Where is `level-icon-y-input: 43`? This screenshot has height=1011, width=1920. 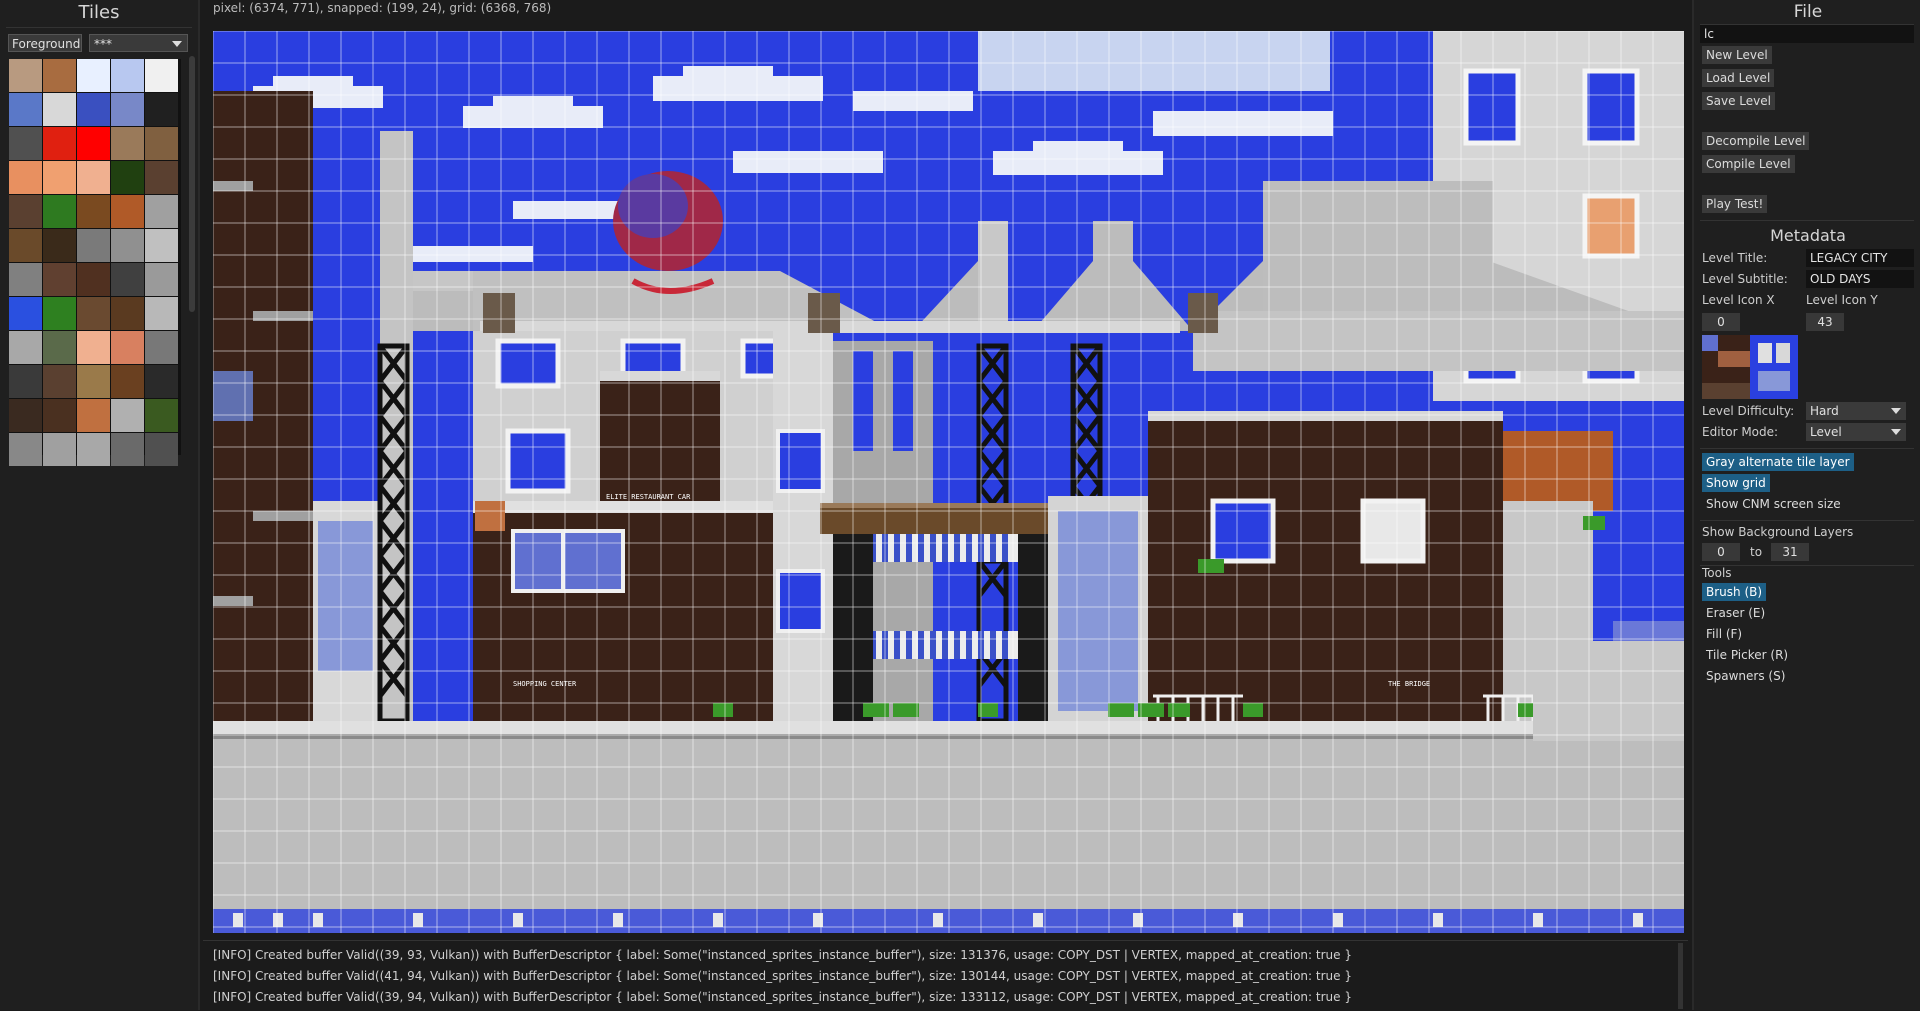
level-icon-y-input: 43 is located at coordinates (1825, 322).